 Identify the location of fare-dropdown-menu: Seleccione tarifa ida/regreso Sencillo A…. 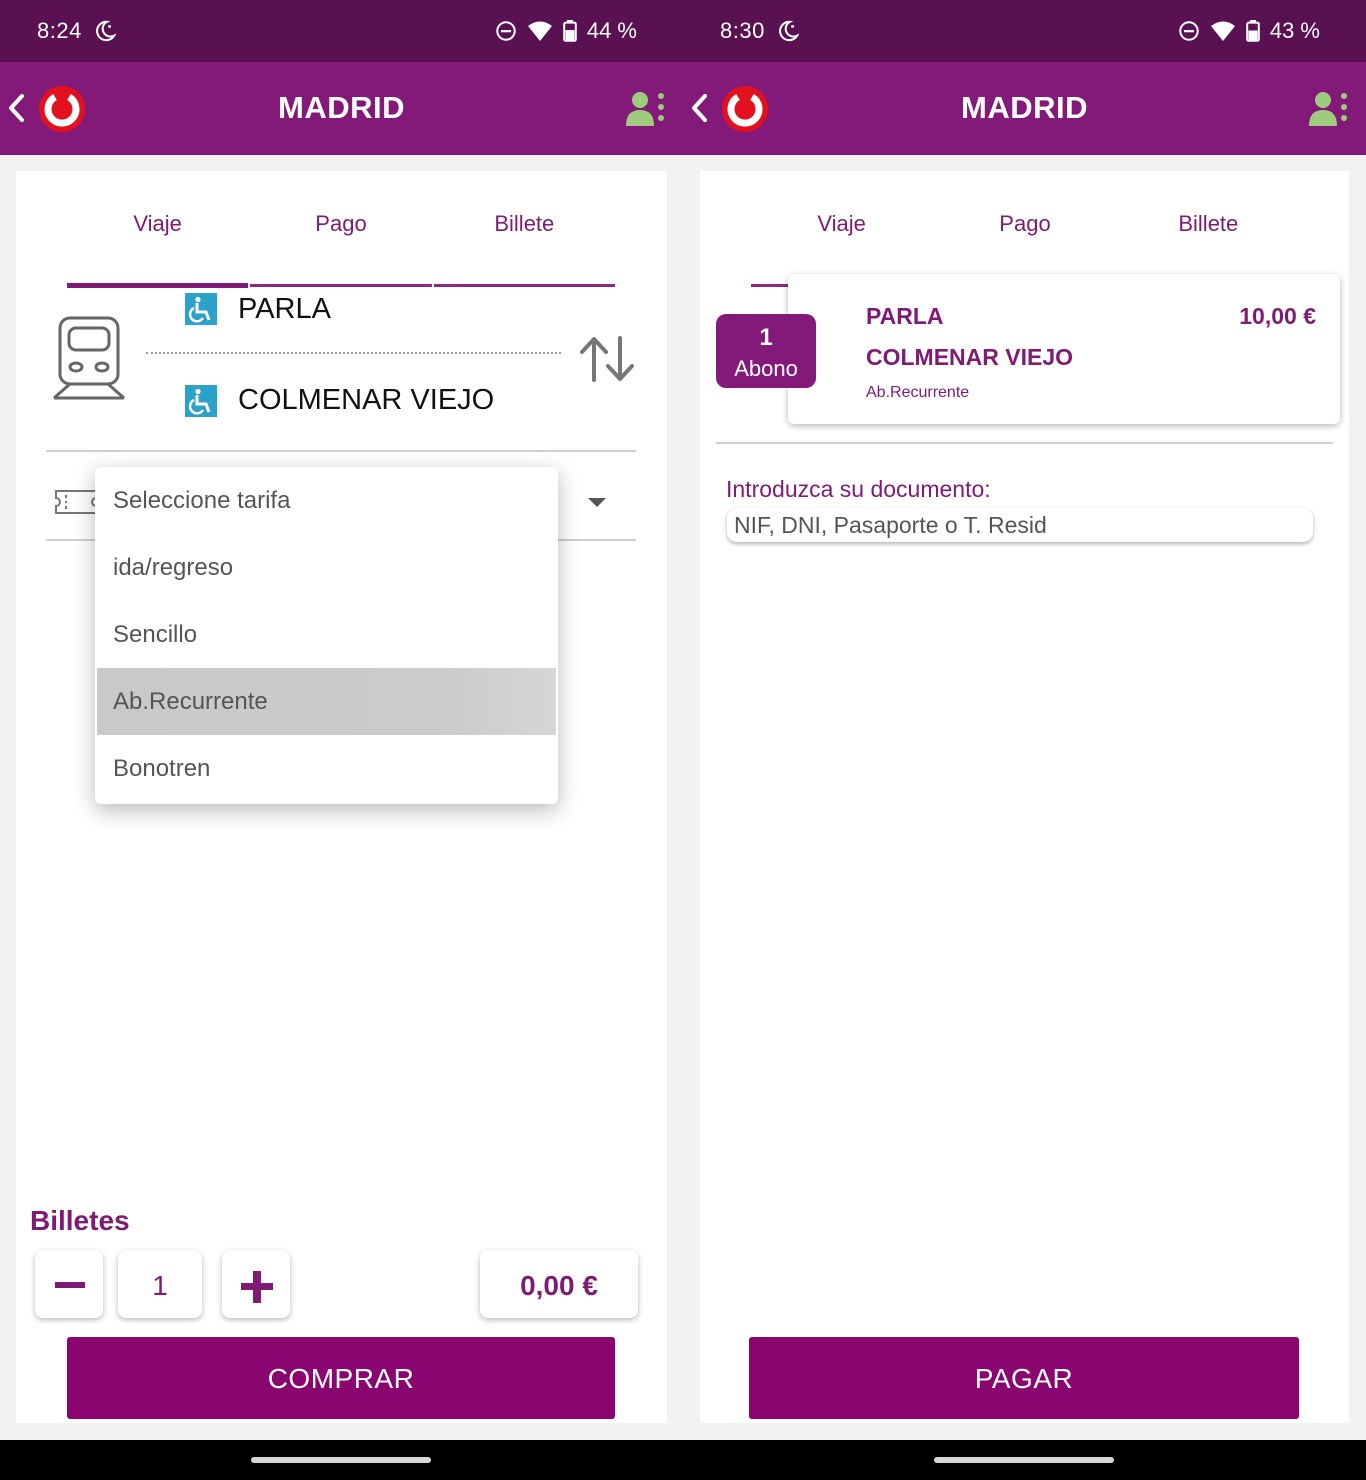
(326, 635).